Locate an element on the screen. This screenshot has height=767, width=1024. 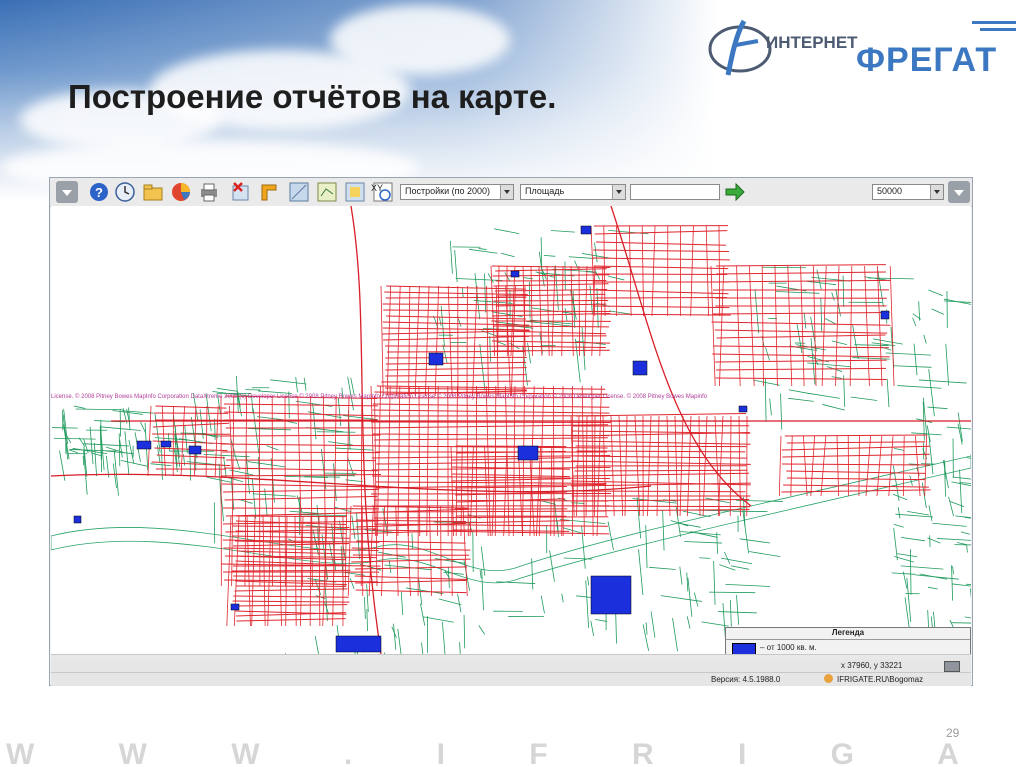
open-folder-icon is located at coordinates (153, 192).